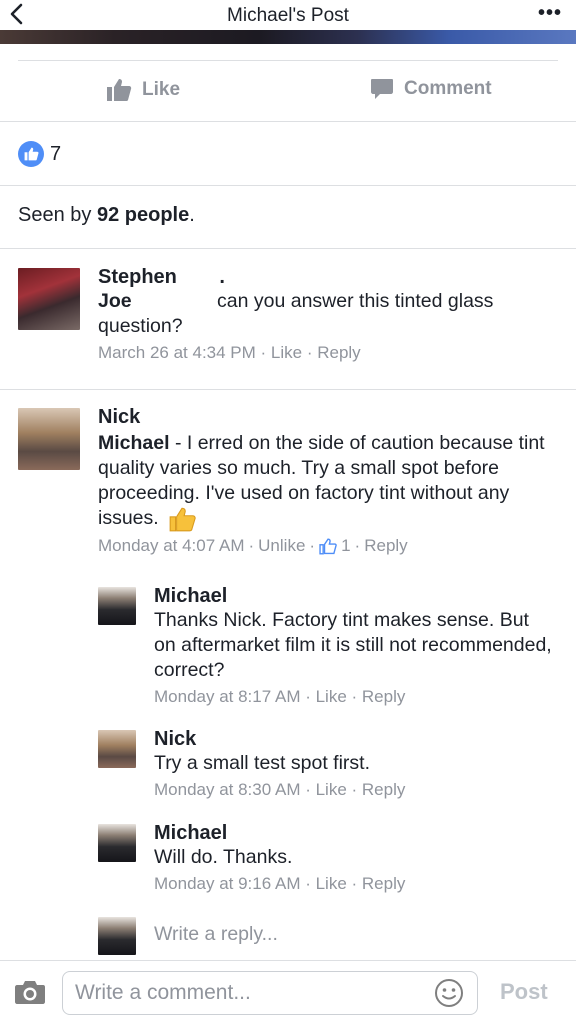  Describe the element at coordinates (328, 546) in the screenshot. I see `like-count-icon` at that location.